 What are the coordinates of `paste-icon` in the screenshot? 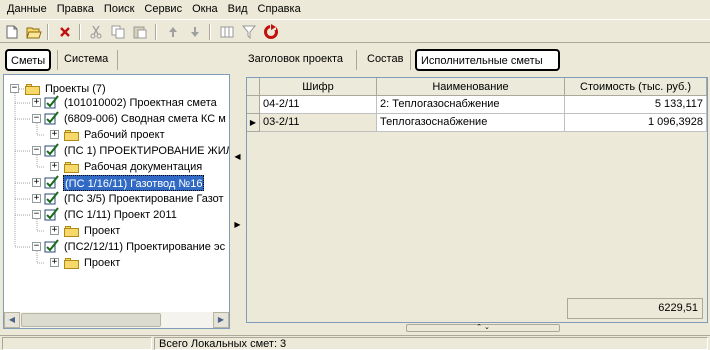 It's located at (140, 32).